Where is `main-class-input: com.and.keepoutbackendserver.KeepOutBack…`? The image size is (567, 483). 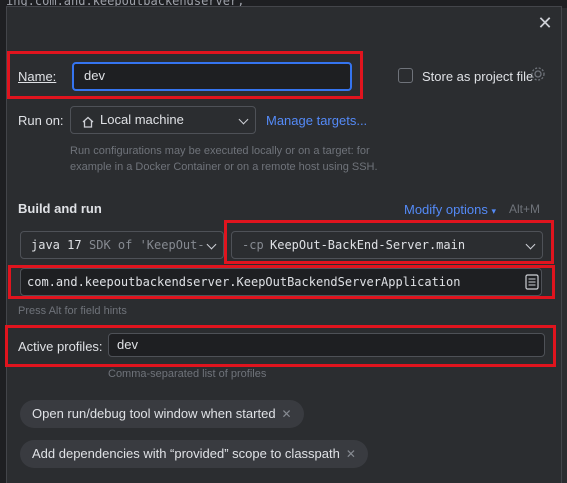
main-class-input: com.and.keepoutbackendserver.KeepOutBack… is located at coordinates (281, 282).